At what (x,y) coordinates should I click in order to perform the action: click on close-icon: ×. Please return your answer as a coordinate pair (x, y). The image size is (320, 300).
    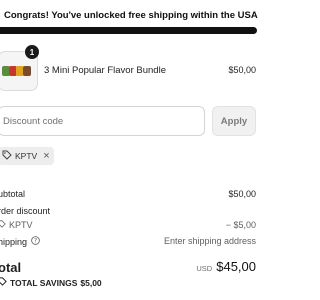
    Looking at the image, I should click on (46, 156).